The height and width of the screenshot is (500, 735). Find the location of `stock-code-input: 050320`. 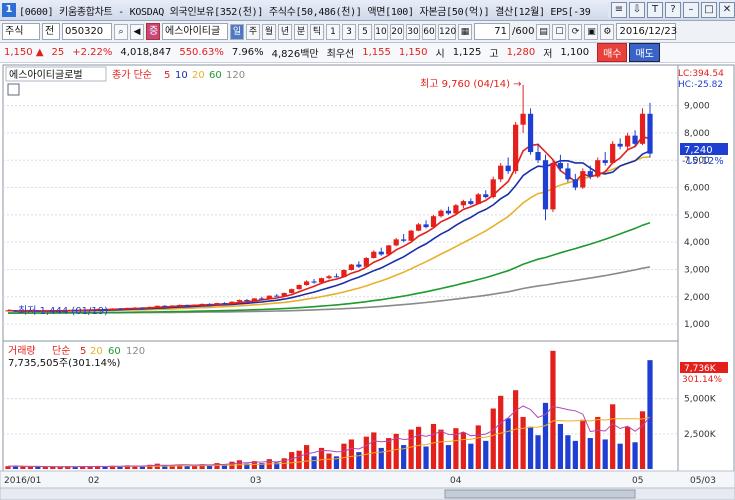

stock-code-input: 050320 is located at coordinates (87, 31).